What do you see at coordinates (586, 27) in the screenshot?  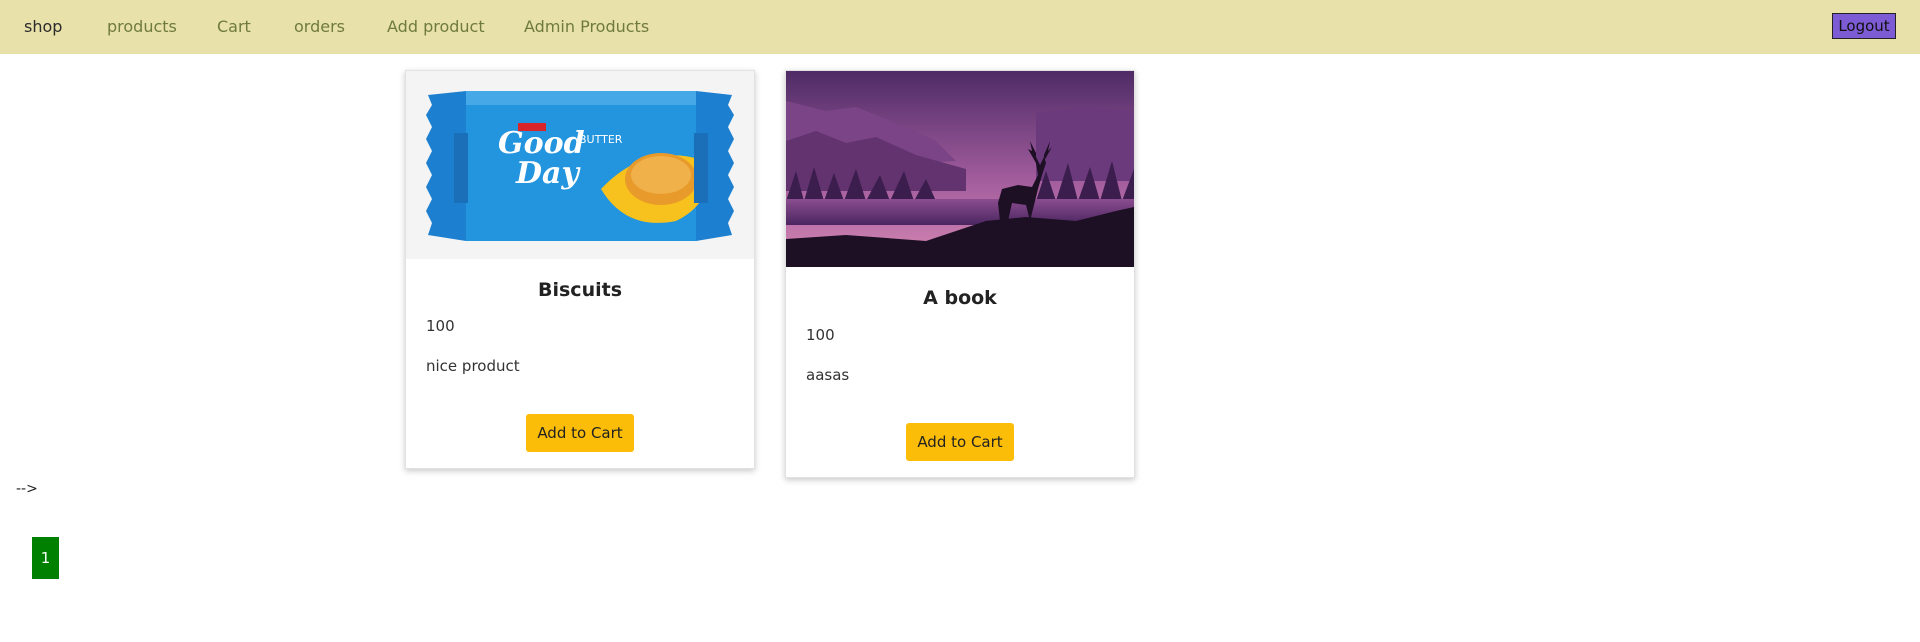 I see `nav-link-admin-products: Admin Products` at bounding box center [586, 27].